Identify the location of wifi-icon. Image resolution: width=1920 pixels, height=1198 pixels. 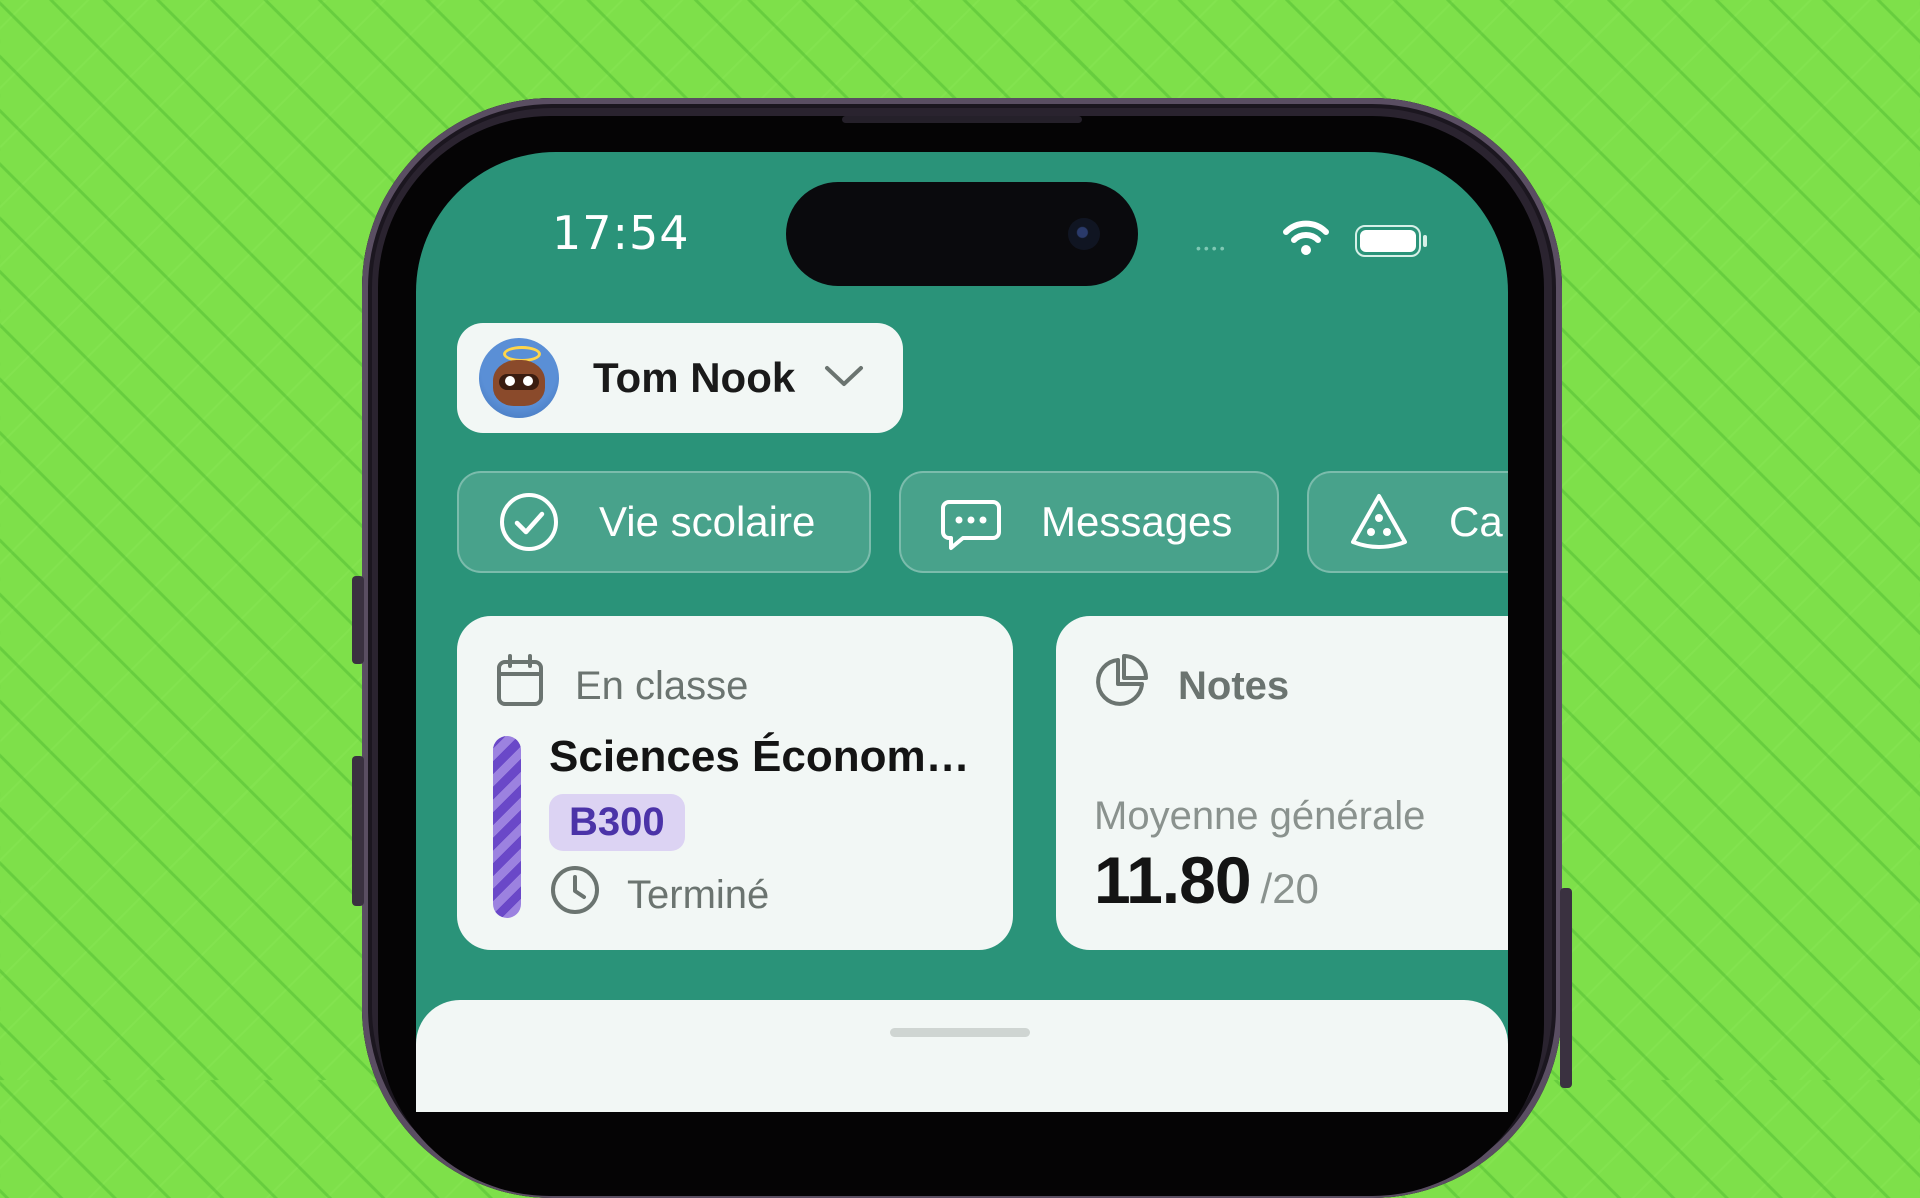
(1306, 240).